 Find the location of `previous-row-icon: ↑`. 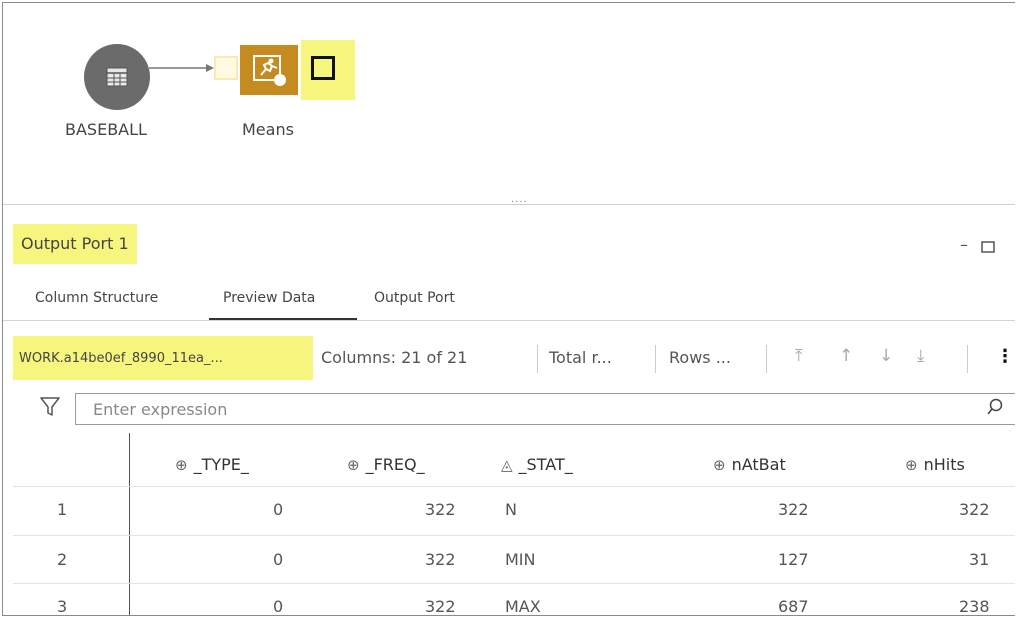

previous-row-icon: ↑ is located at coordinates (846, 356).